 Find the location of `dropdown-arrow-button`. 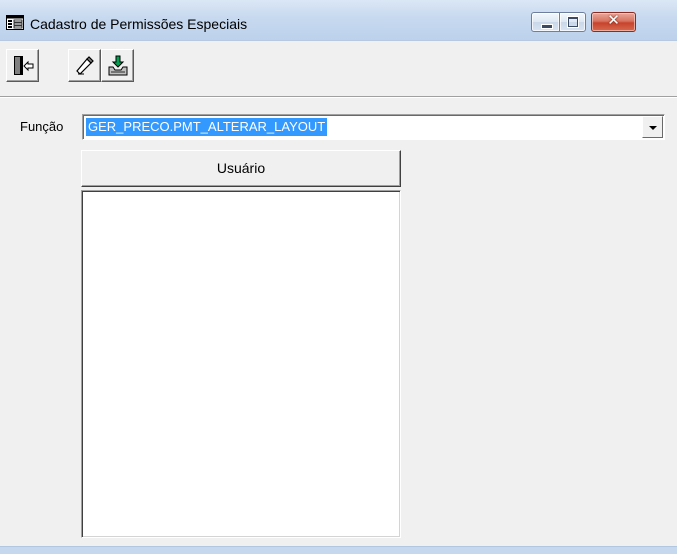

dropdown-arrow-button is located at coordinates (652, 127).